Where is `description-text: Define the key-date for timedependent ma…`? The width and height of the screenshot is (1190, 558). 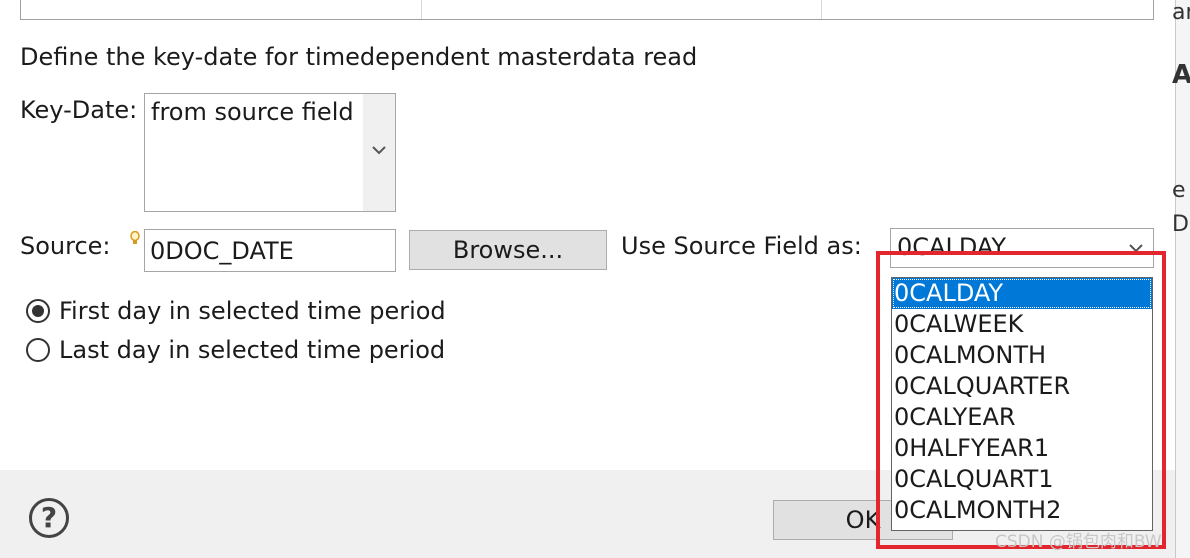 description-text: Define the key-date for timedependent ma… is located at coordinates (359, 57).